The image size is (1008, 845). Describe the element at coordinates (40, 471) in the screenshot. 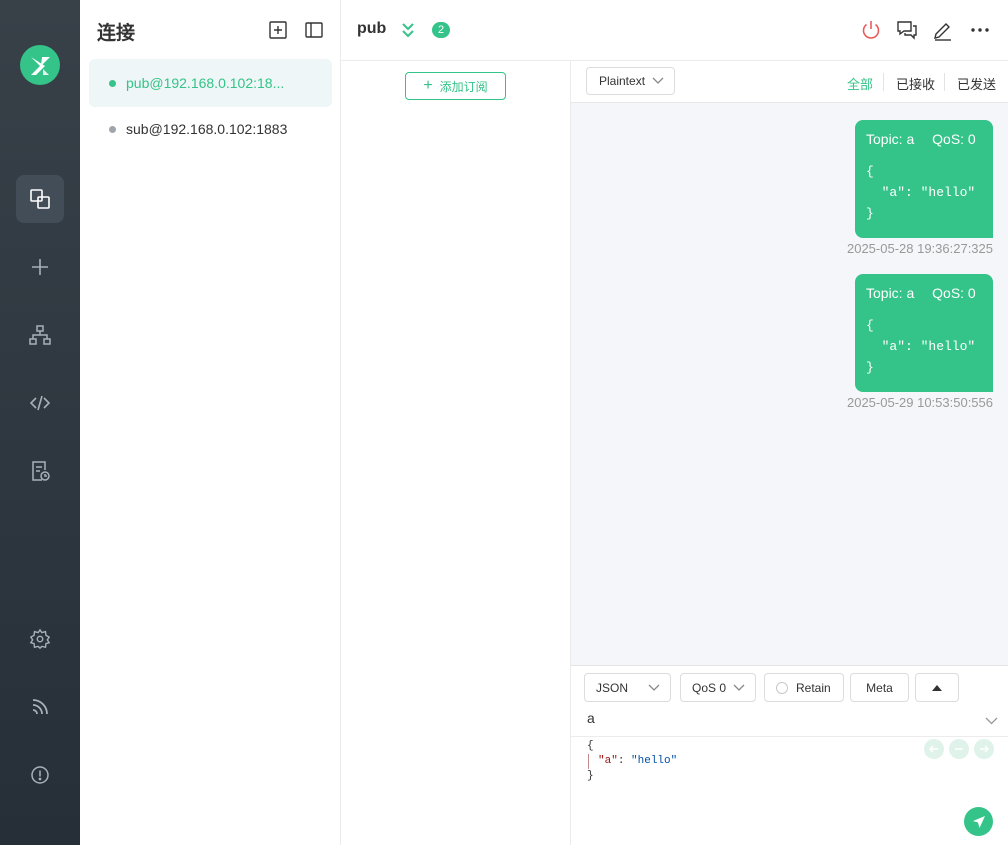

I see `log-icon` at that location.